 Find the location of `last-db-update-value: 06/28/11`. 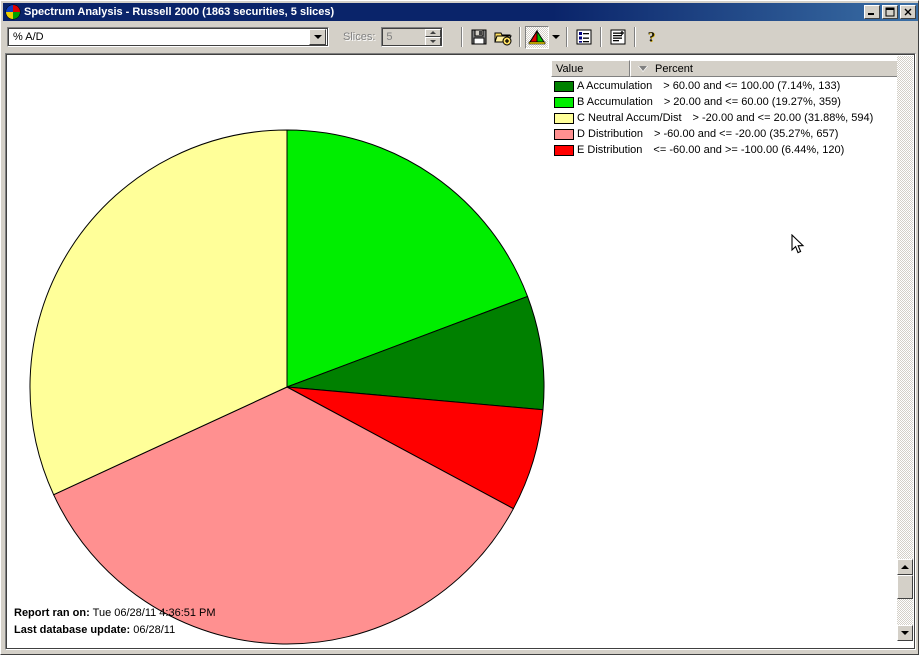

last-db-update-value: 06/28/11 is located at coordinates (154, 630).